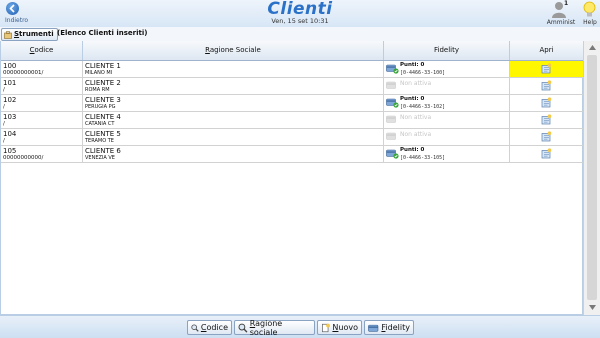 The height and width of the screenshot is (338, 600). Describe the element at coordinates (233, 86) in the screenshot. I see `company-cell: CLIENTE 2 ROMA RM` at that location.